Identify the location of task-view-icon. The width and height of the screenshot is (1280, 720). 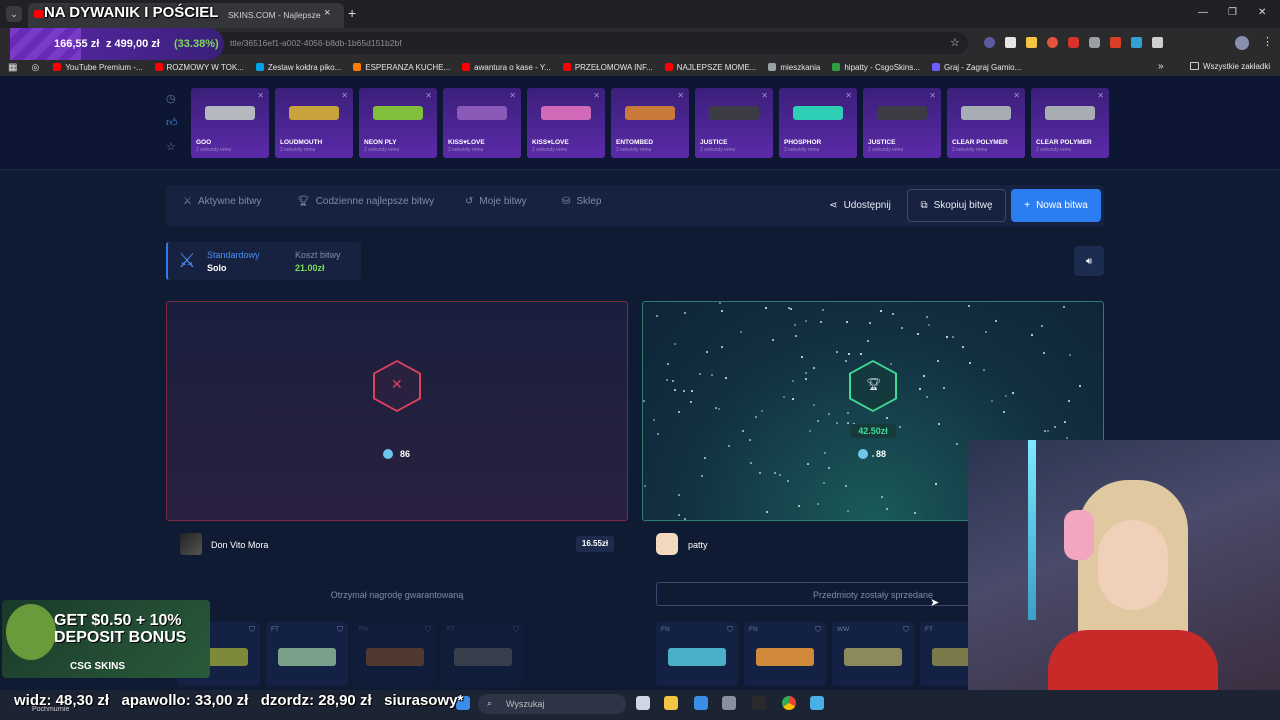
(643, 703).